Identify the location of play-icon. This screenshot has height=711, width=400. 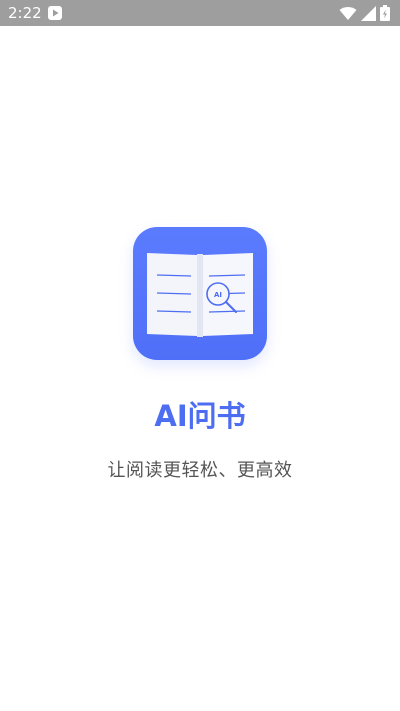
(55, 13).